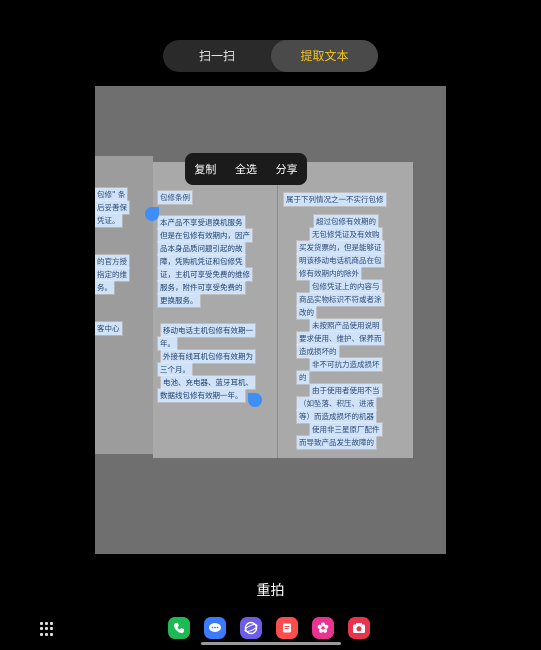 This screenshot has width=541, height=650. Describe the element at coordinates (175, 197) in the screenshot. I see `text-block-title: 包修条例` at that location.